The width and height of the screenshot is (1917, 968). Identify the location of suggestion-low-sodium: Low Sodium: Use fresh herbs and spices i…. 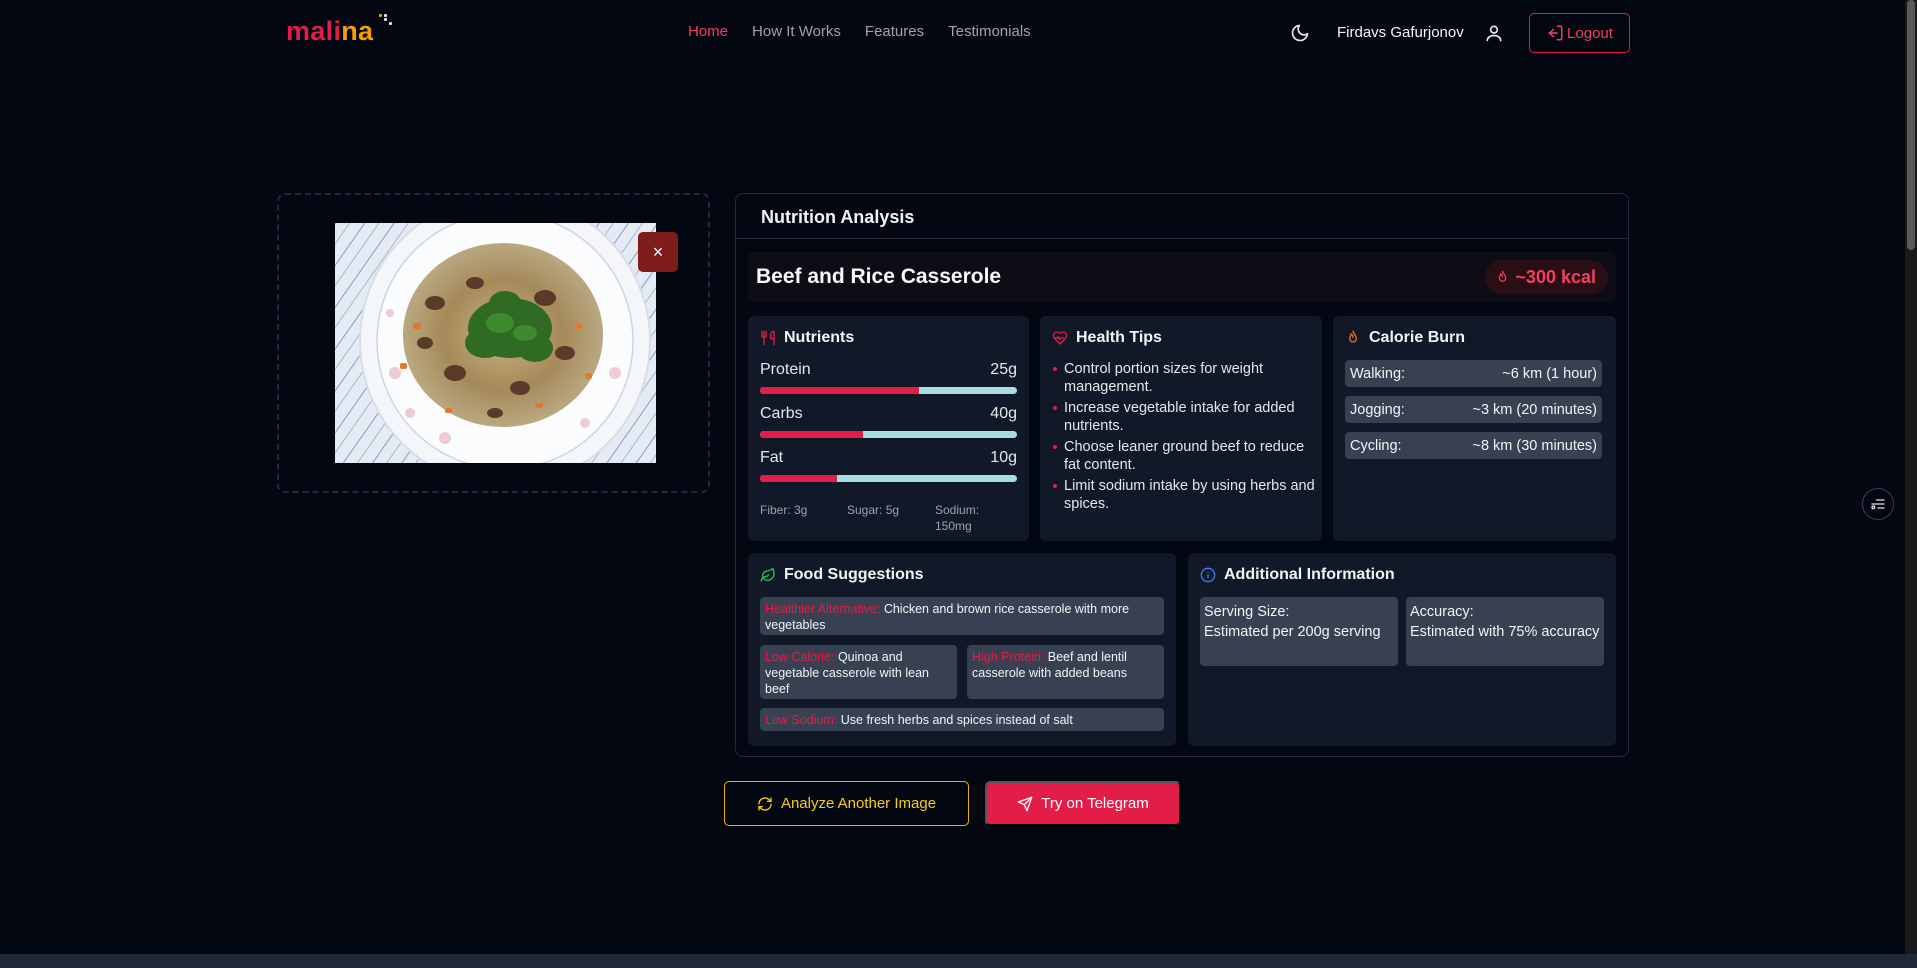
(962, 719).